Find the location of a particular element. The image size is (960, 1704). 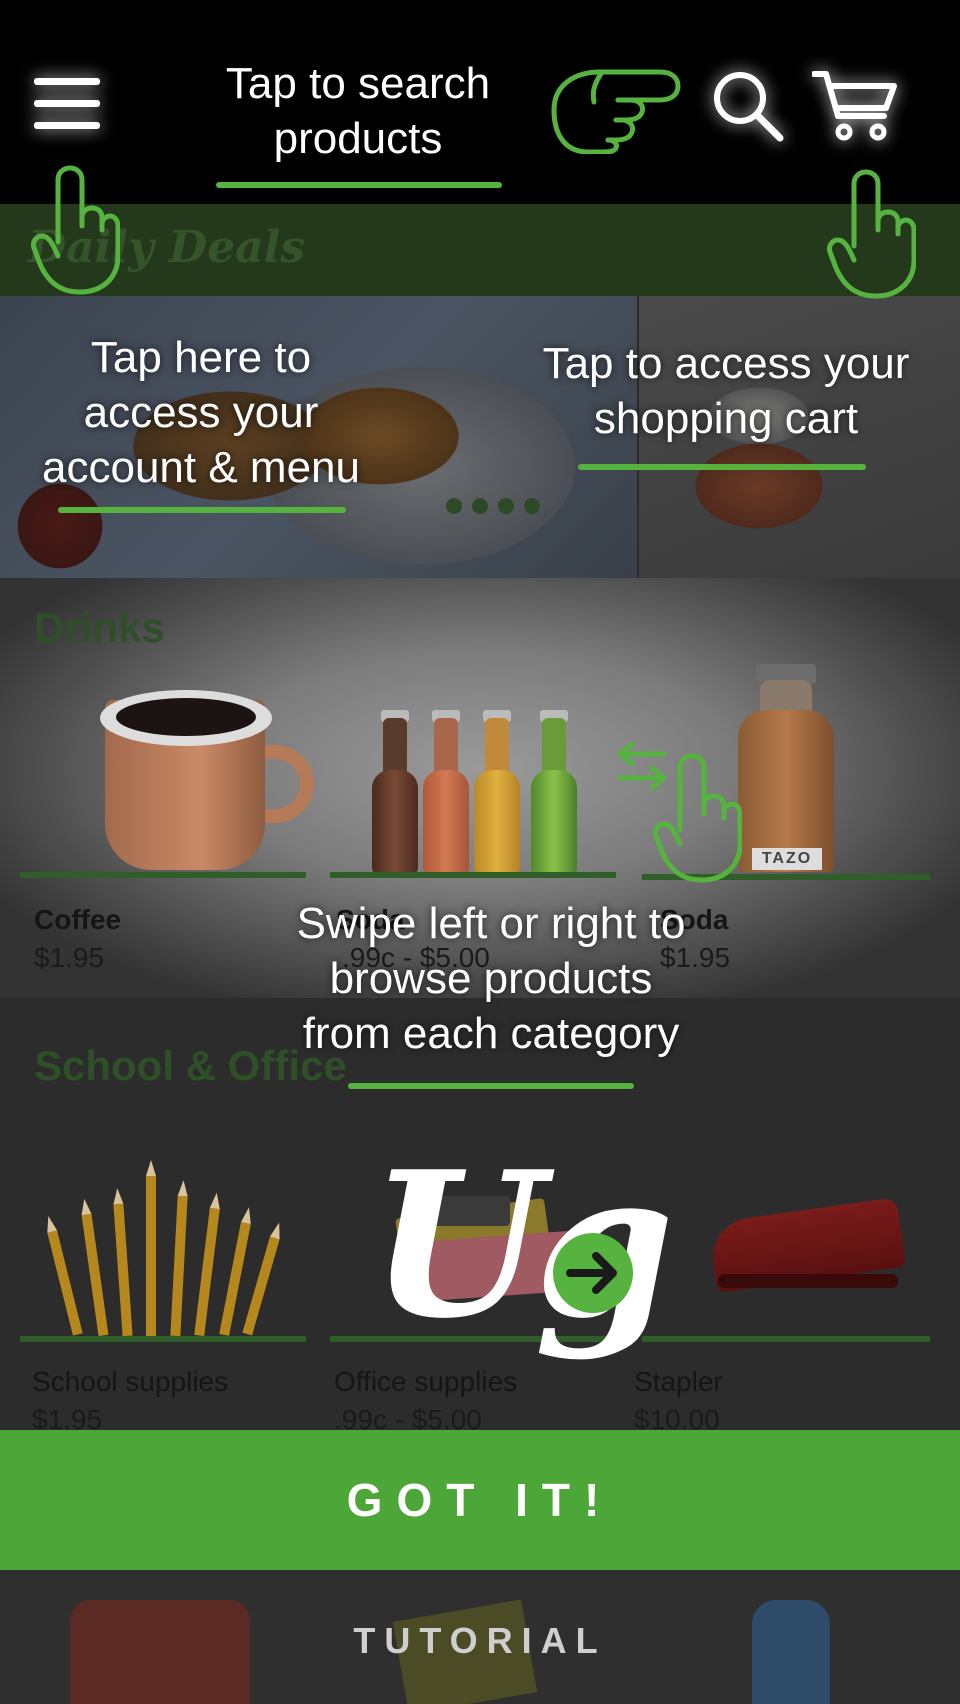

swipe-tip-underline is located at coordinates (491, 1086).